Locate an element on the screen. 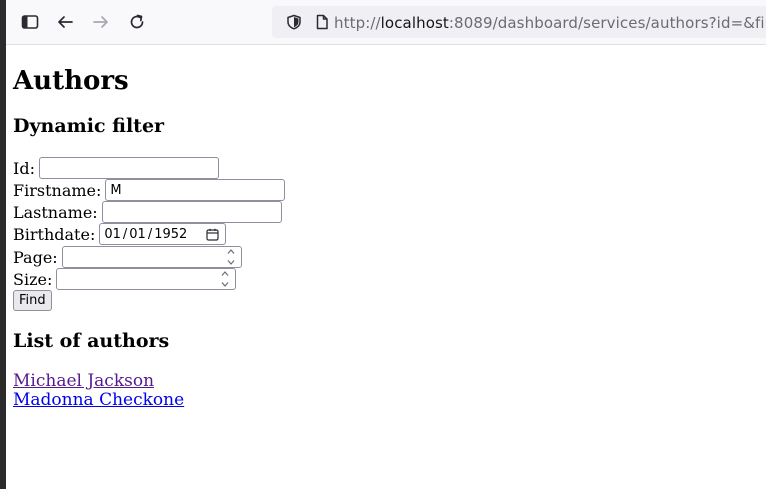 The width and height of the screenshot is (766, 489). firstname-row: Firstname: M is located at coordinates (149, 190).